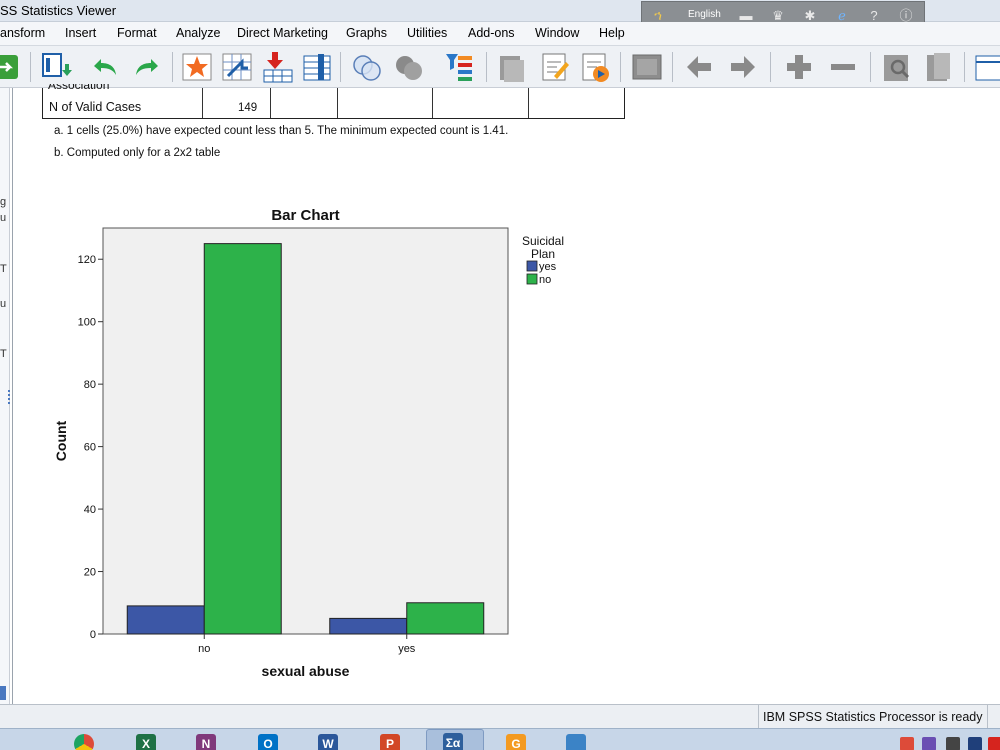  Describe the element at coordinates (87, 323) in the screenshot. I see `y-tick-label: 100` at that location.